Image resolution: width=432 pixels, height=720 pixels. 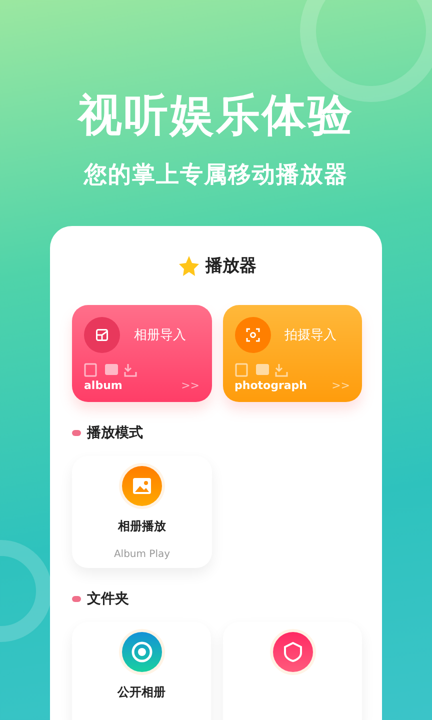 I want to click on picture-icon, so click(x=142, y=486).